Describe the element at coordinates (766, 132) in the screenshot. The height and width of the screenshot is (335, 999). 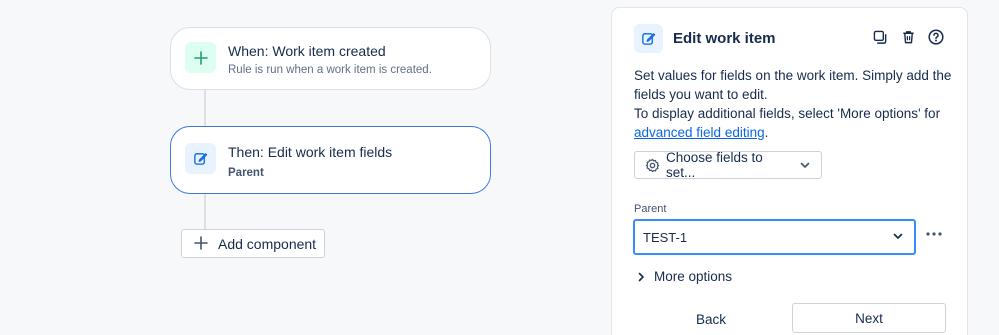
I see `link-suffix: .` at that location.